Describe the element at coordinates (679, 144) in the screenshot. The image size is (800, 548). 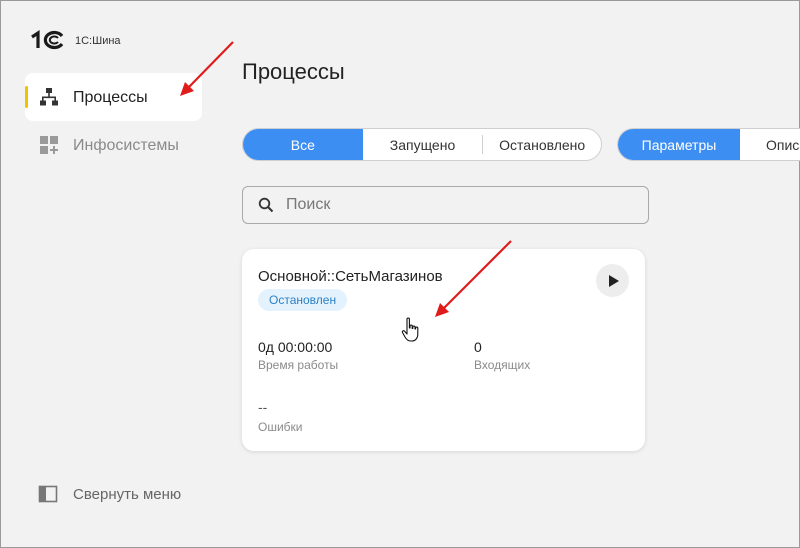
I see `tab-parameters: Параметры` at that location.